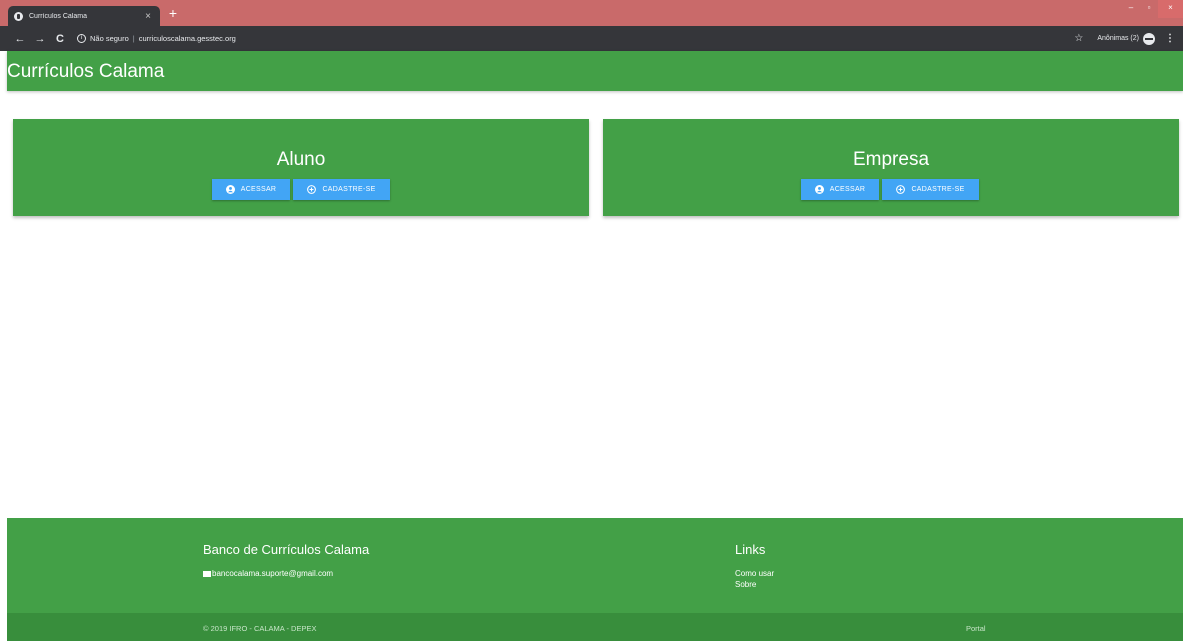 The width and height of the screenshot is (1183, 641). I want to click on footer-email-link: bancocalama.suporte@gmail.com, so click(268, 573).